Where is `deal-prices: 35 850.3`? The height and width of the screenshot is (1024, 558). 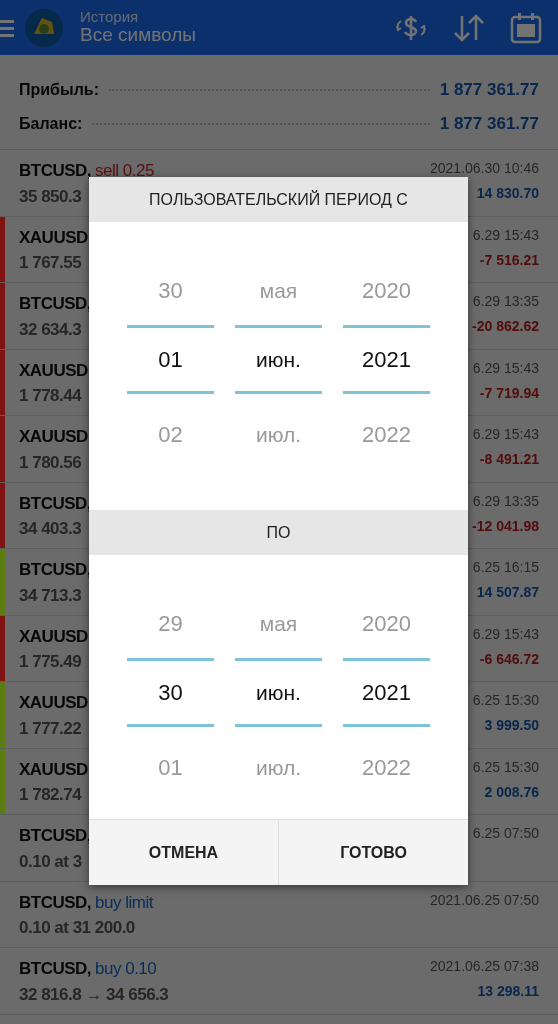
deal-prices: 35 850.3 is located at coordinates (50, 196).